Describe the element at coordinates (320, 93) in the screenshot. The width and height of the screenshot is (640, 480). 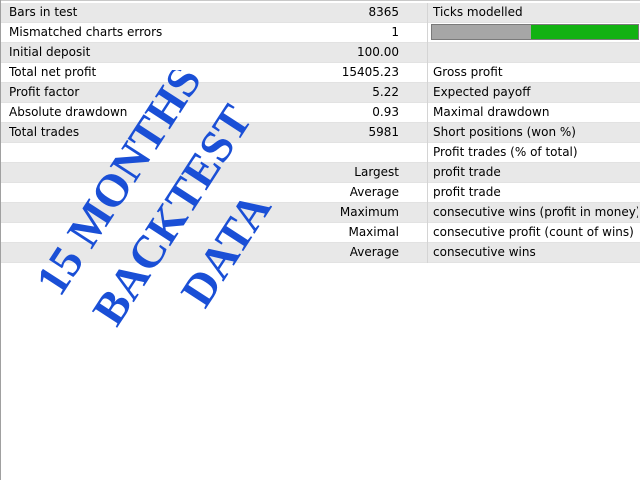
I see `table-row: Profit factor 5.22 Expected payoff` at that location.